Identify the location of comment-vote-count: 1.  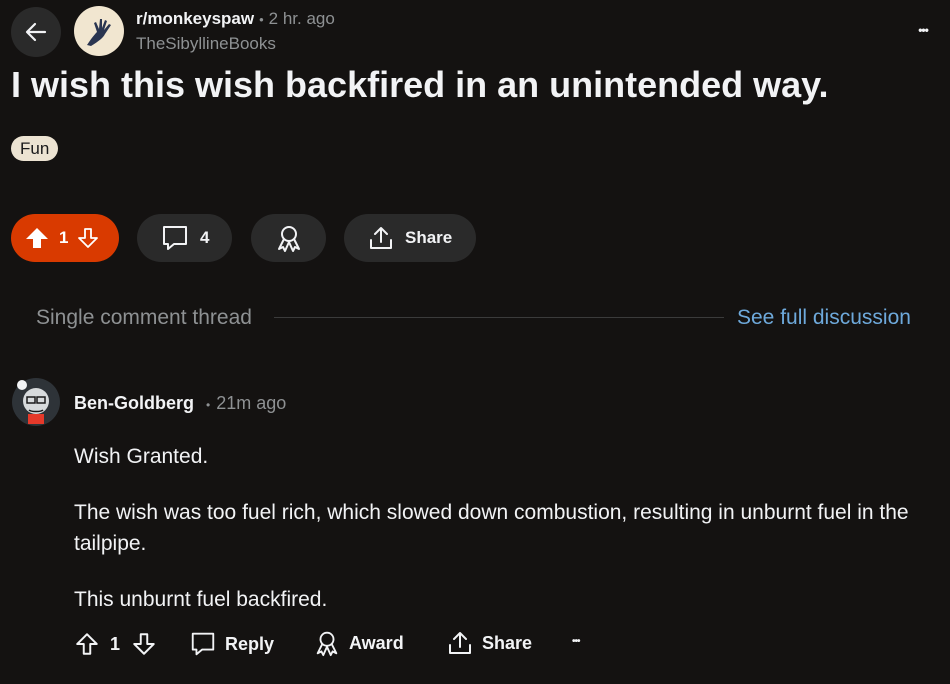
(115, 644).